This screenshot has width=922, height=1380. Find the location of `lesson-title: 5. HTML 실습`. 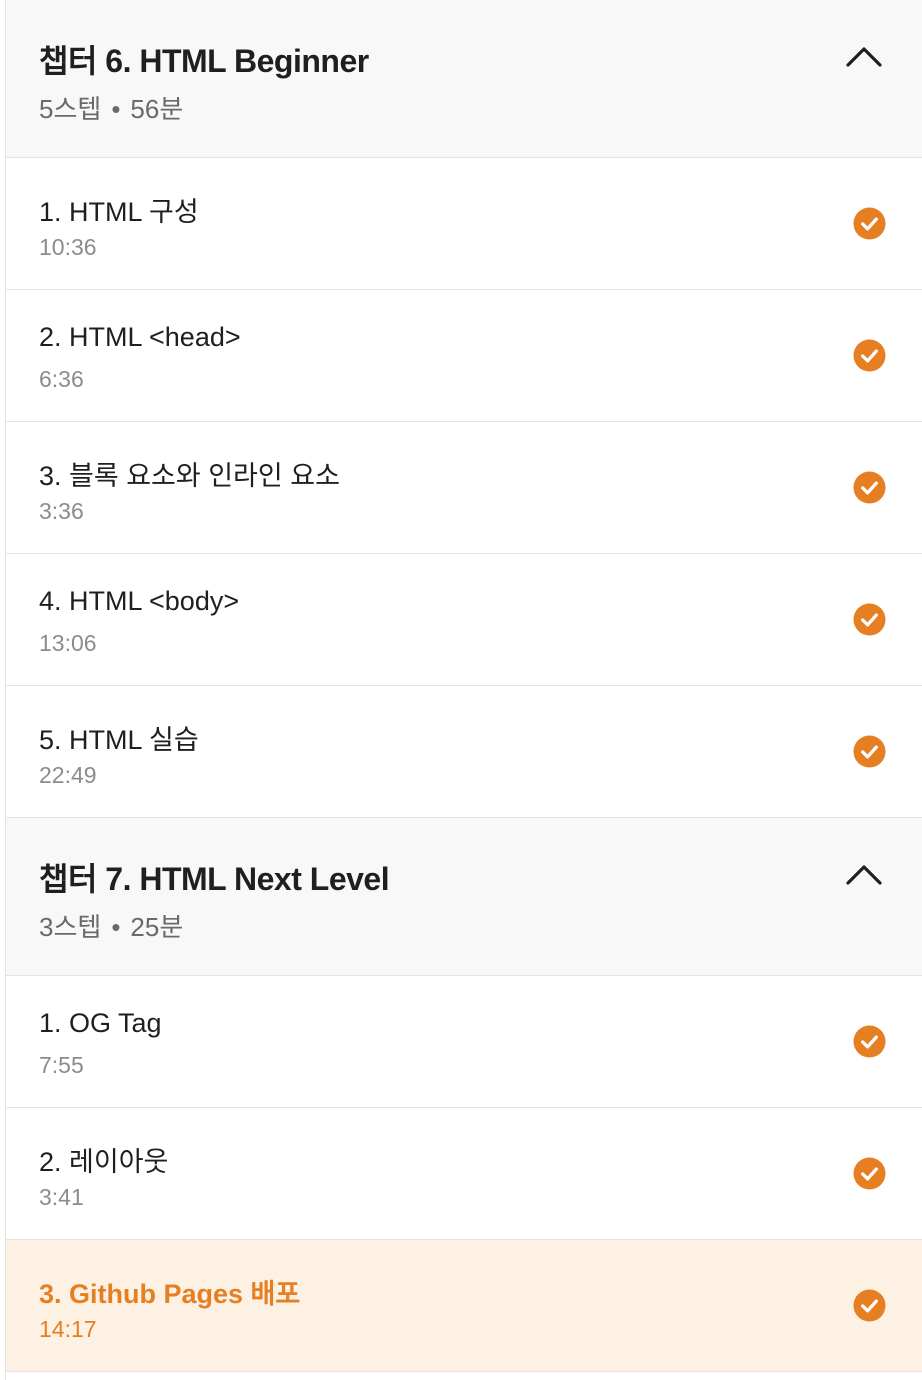

lesson-title: 5. HTML 실습 is located at coordinates (119, 740).